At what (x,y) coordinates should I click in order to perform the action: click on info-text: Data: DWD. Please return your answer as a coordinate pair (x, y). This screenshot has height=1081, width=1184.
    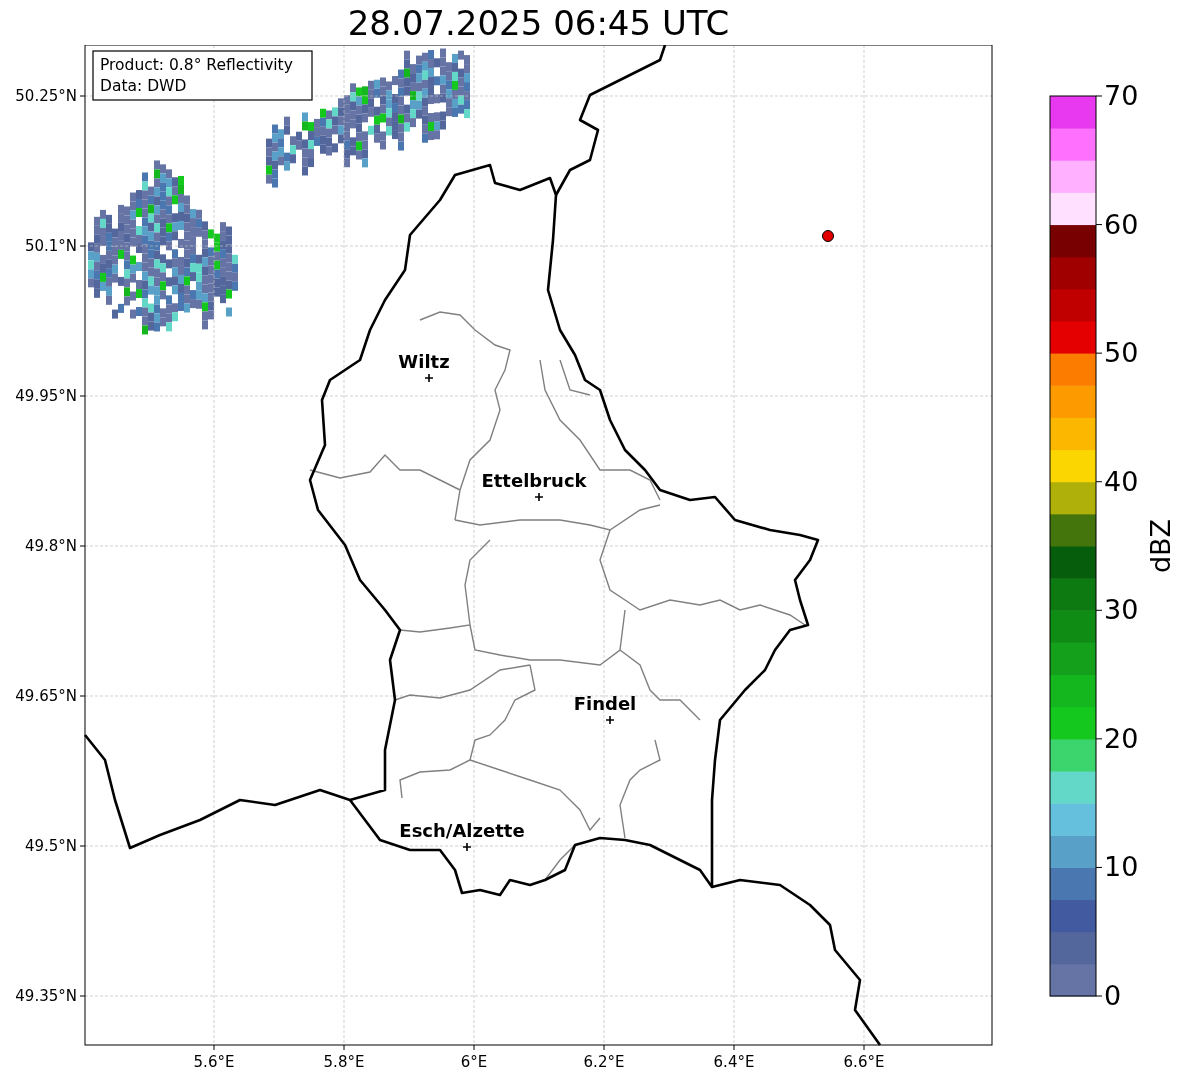
    Looking at the image, I should click on (143, 86).